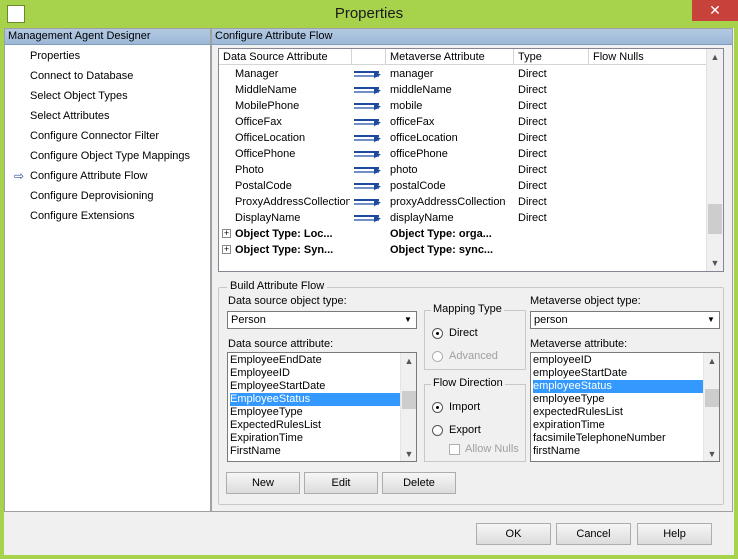 Image resolution: width=738 pixels, height=559 pixels. Describe the element at coordinates (714, 160) in the screenshot. I see `grid-scrollbar: ▲ ▼` at that location.